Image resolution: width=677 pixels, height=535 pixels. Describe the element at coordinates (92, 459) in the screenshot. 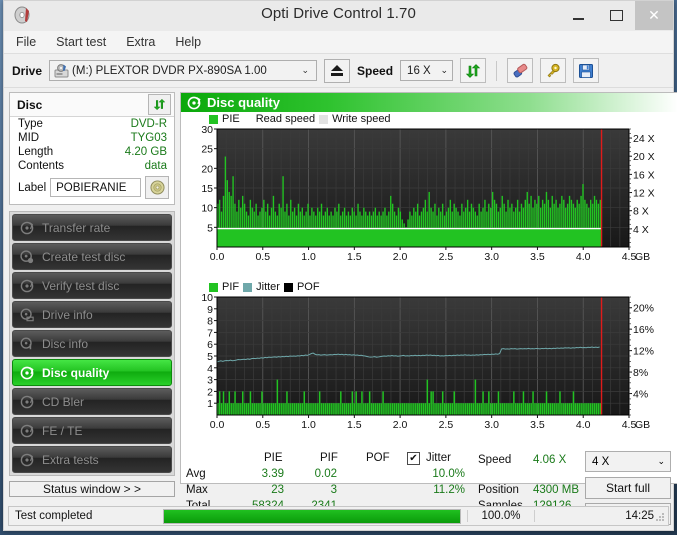

I see `sidebar-item-extra-tests: Extra tests` at that location.